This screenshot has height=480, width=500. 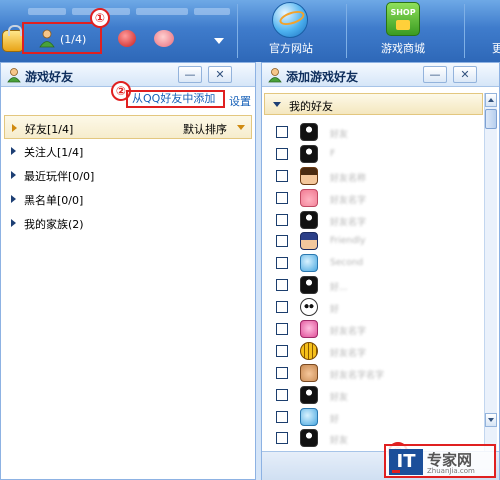 I want to click on friend-row: 好友名称, so click(x=375, y=176).